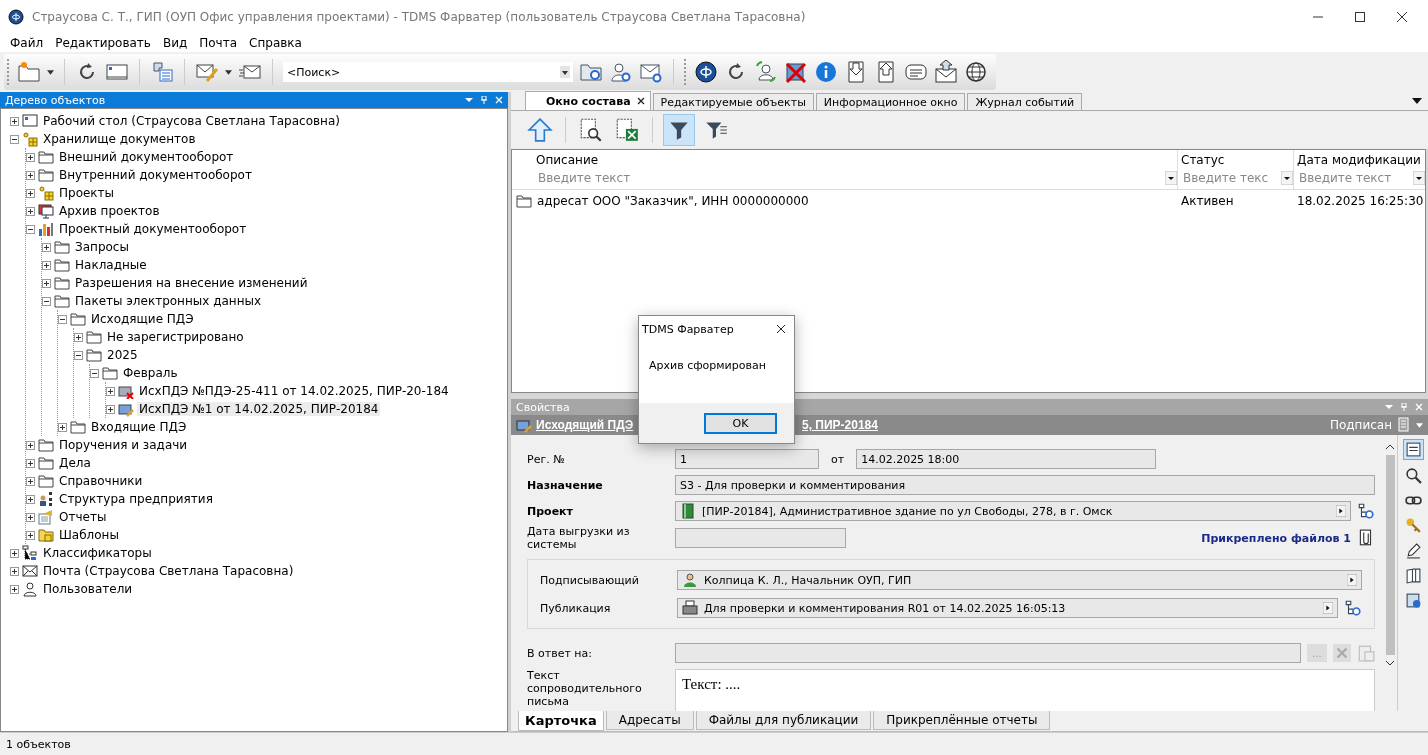 The image size is (1428, 755). What do you see at coordinates (706, 72) in the screenshot?
I see `logo-icon` at bounding box center [706, 72].